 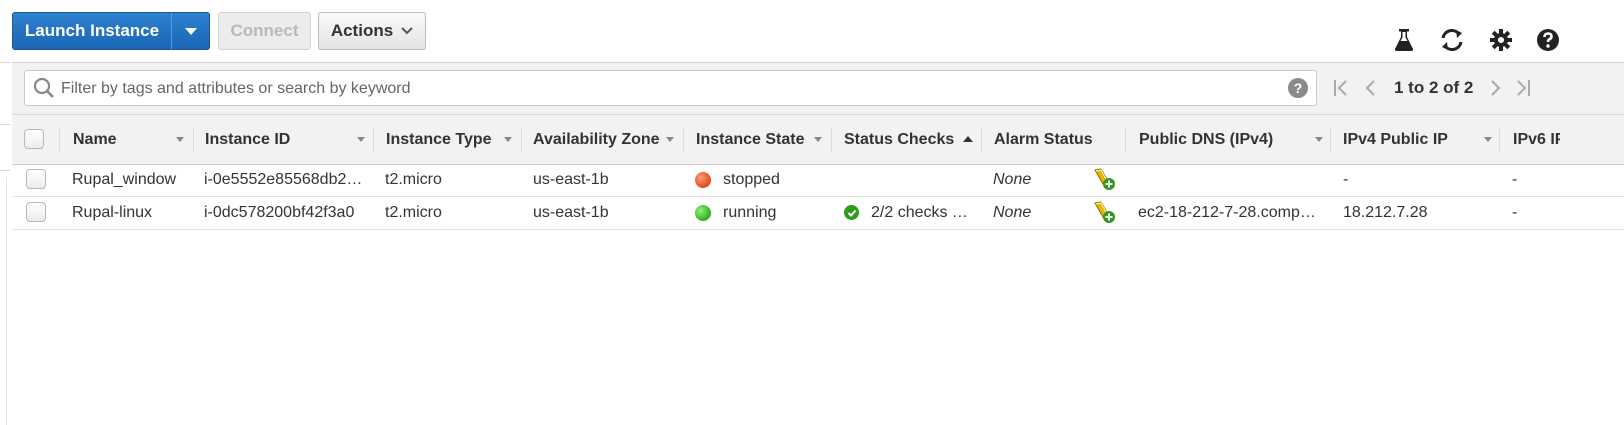 I want to click on column-header-ipv4-public-ip: IPv4 Public IP, so click(x=1403, y=139).